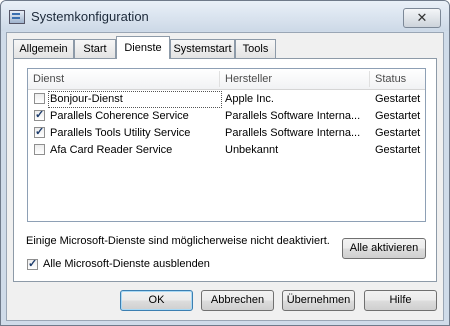 This screenshot has height=326, width=450. I want to click on hide-ms-label: Alle Microsoft-Dienste ausblenden, so click(126, 264).